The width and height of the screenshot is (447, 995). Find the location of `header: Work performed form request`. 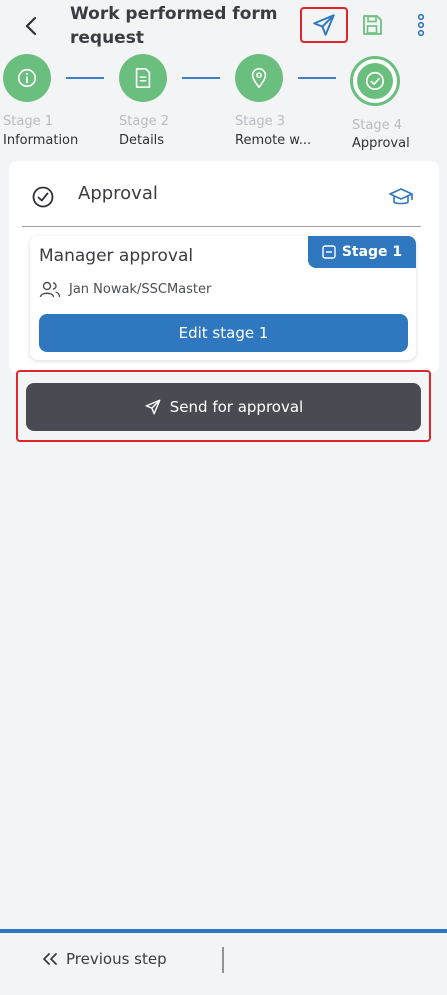

header: Work performed form request is located at coordinates (223, 27).